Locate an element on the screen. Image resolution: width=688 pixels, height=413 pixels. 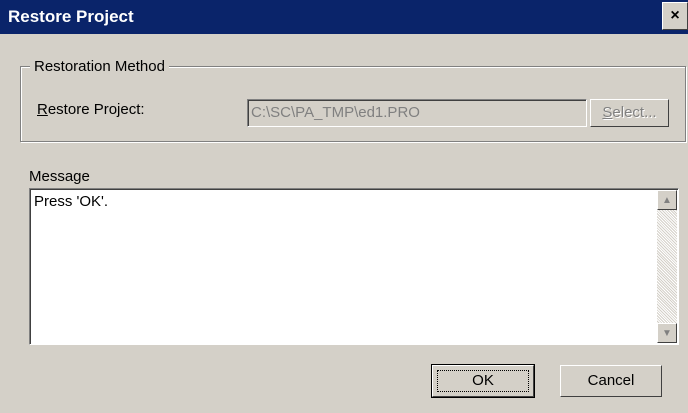
scroll-up-button: ▲ is located at coordinates (667, 200).